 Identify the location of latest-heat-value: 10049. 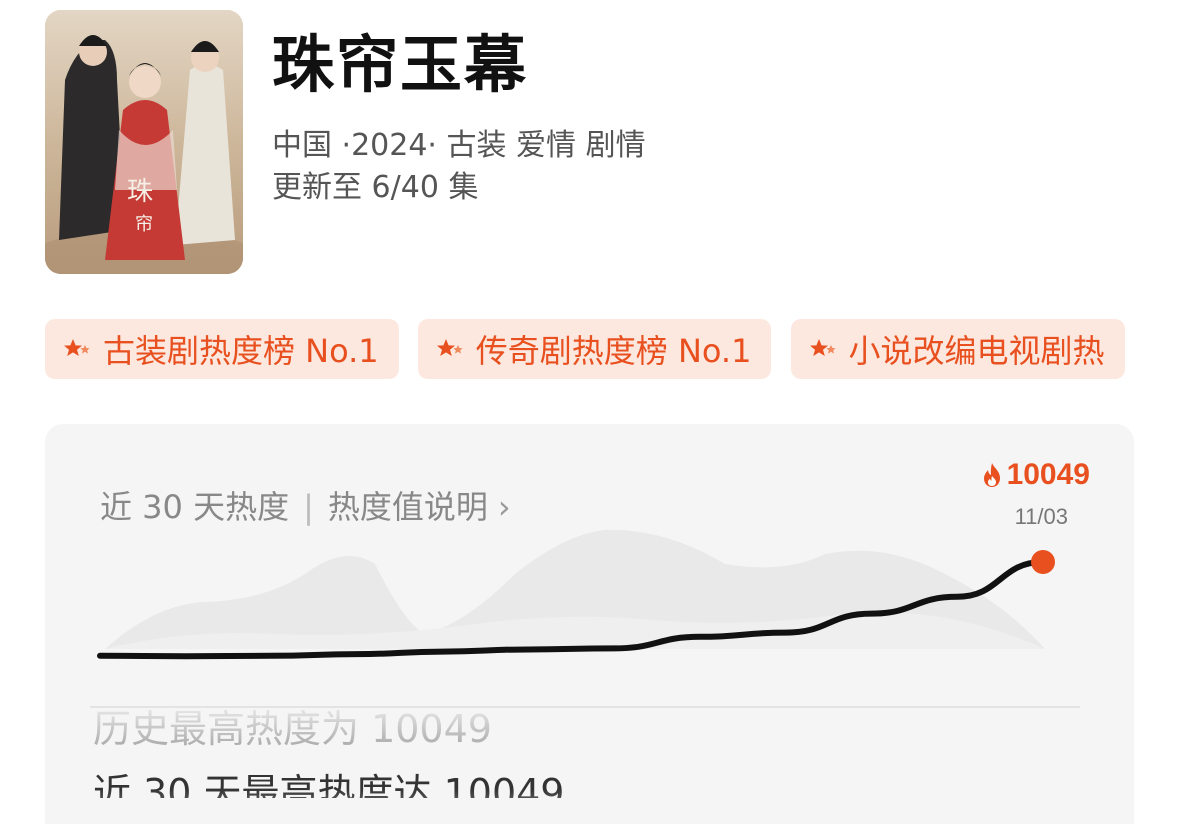
(1035, 475).